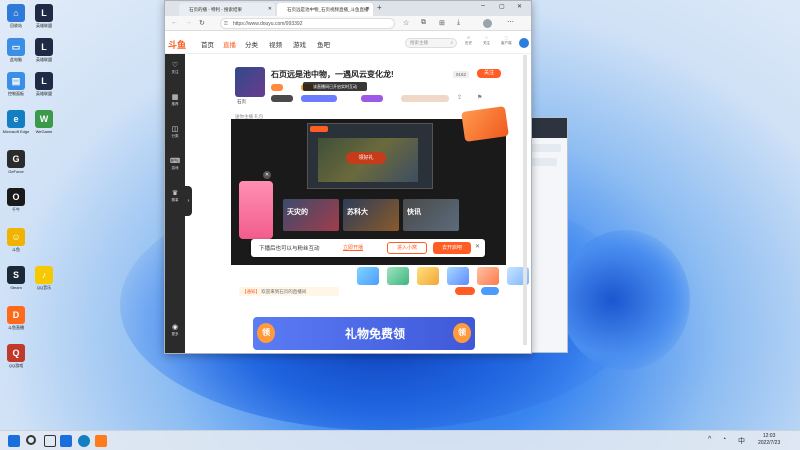 The height and width of the screenshot is (450, 800). Describe the element at coordinates (489, 73) in the screenshot. I see `follow-button: 关注` at that location.